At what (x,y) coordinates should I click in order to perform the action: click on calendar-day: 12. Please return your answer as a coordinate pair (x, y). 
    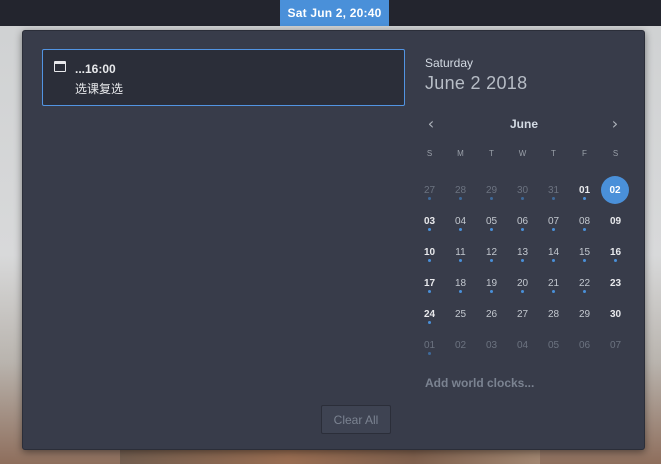
    Looking at the image, I should click on (491, 252).